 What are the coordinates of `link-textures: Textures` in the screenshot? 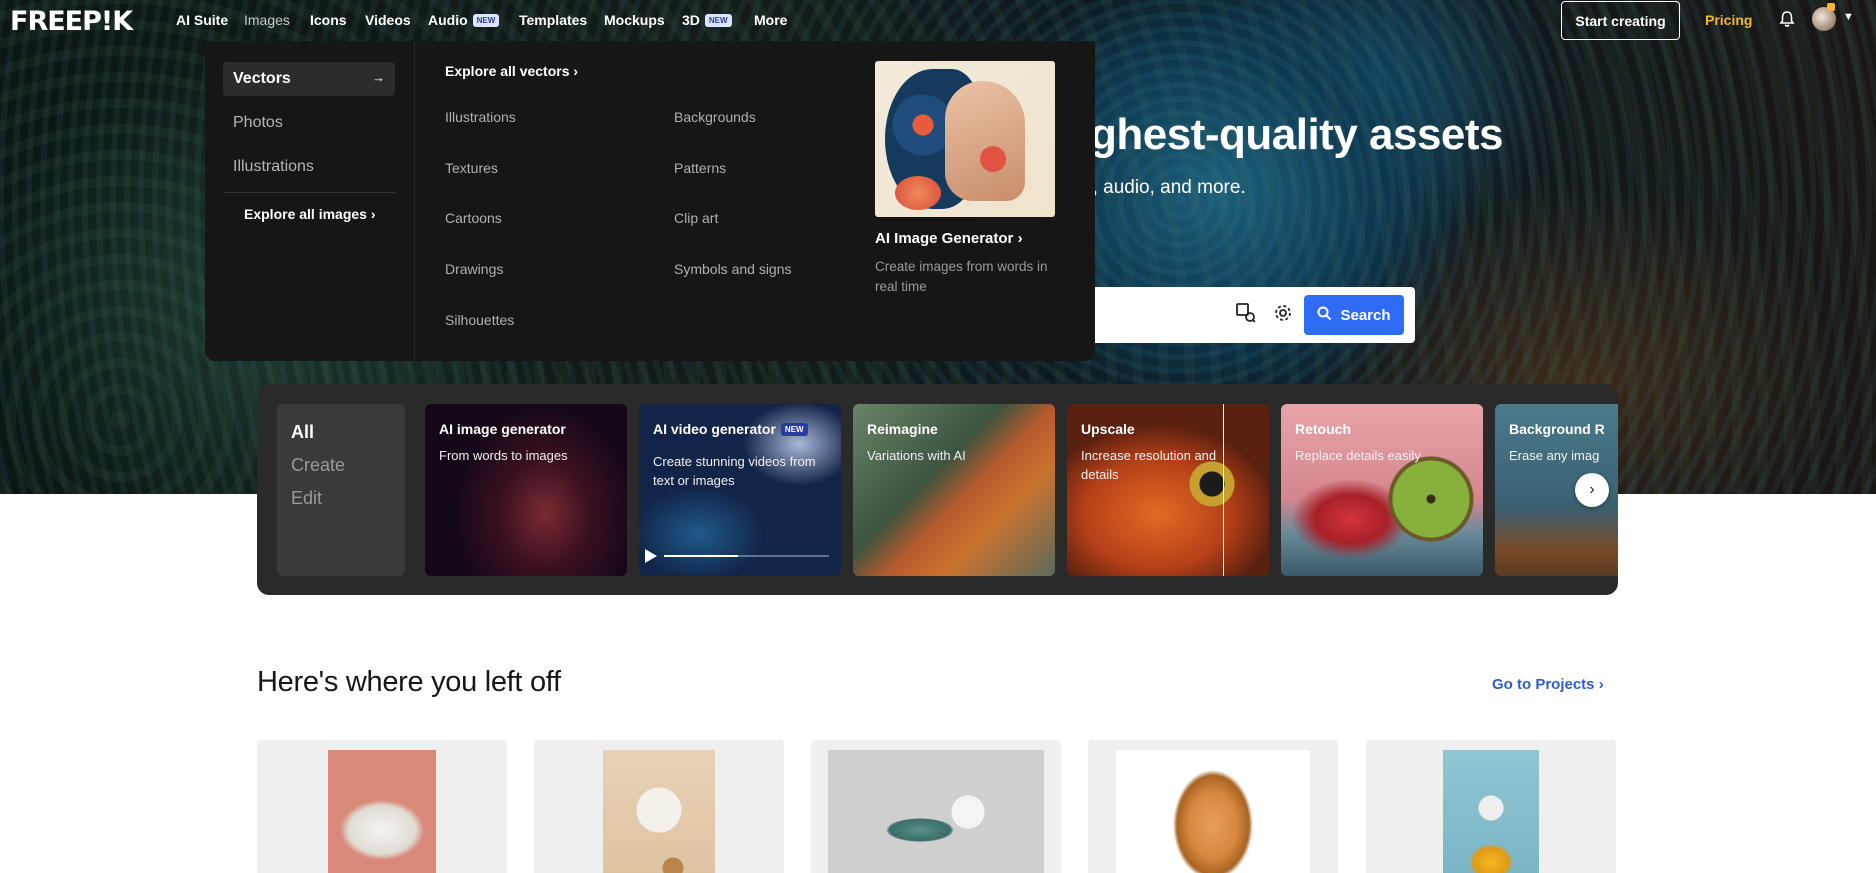 It's located at (471, 168).